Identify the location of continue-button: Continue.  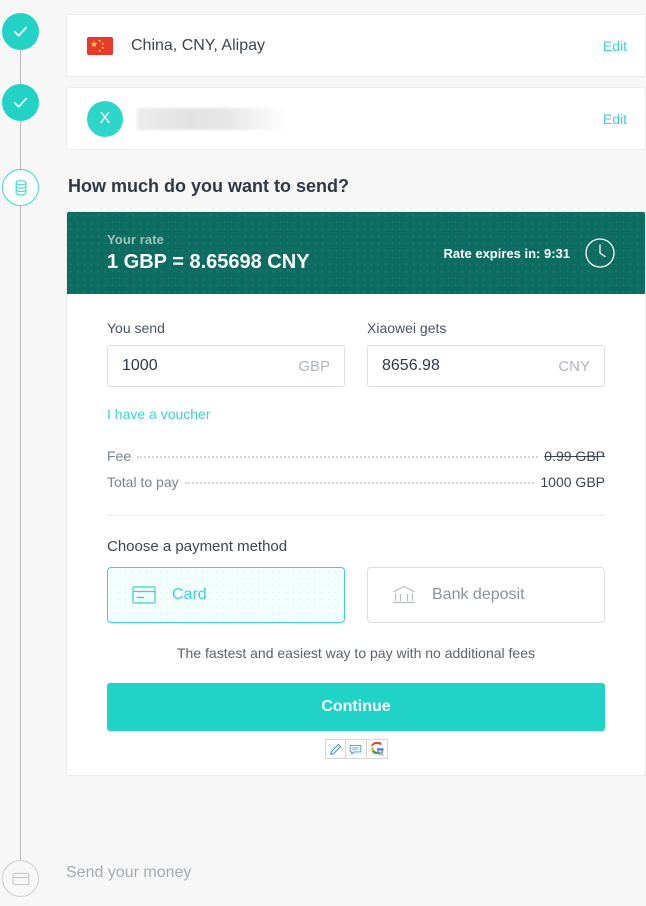
(356, 707).